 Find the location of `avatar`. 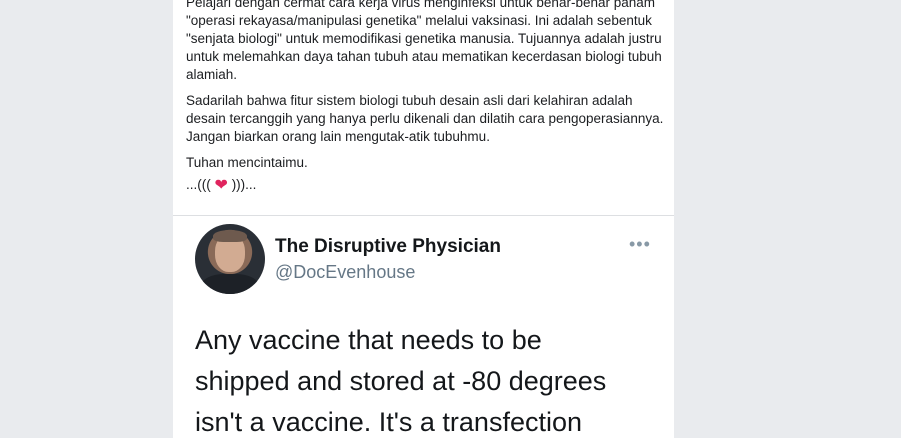

avatar is located at coordinates (230, 259).